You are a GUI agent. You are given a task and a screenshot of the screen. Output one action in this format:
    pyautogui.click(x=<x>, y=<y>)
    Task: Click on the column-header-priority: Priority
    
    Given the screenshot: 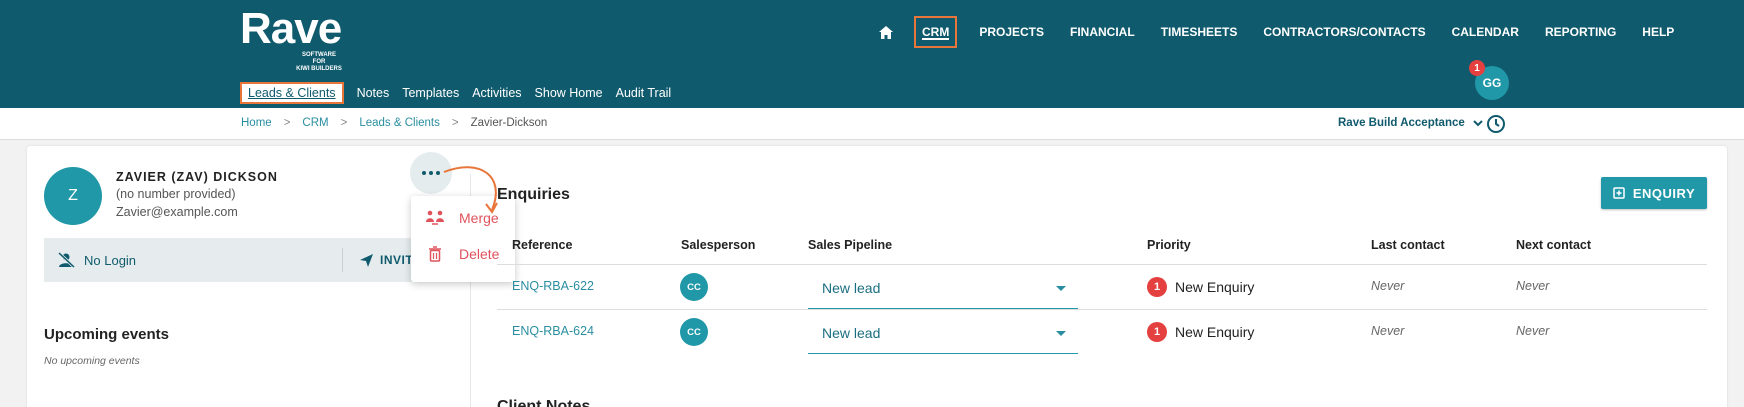 What is the action you would take?
    pyautogui.click(x=1169, y=245)
    